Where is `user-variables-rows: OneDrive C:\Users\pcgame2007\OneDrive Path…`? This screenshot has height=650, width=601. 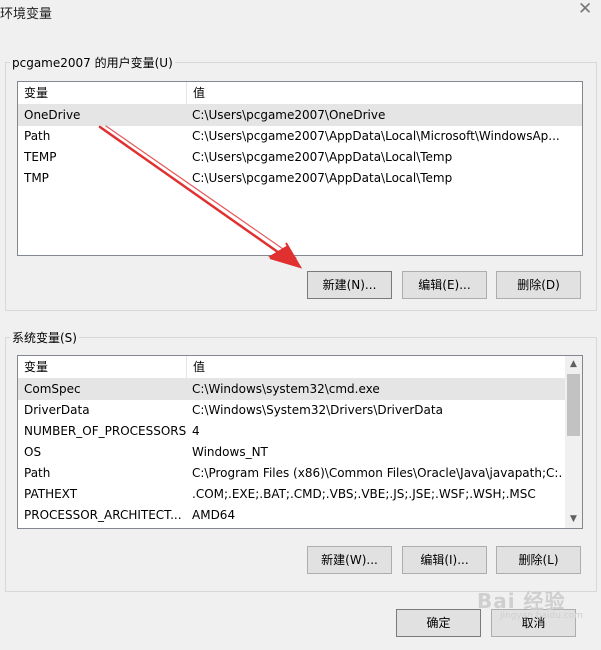 user-variables-rows: OneDrive C:\Users\pcgame2007\OneDrive Path… is located at coordinates (300, 147).